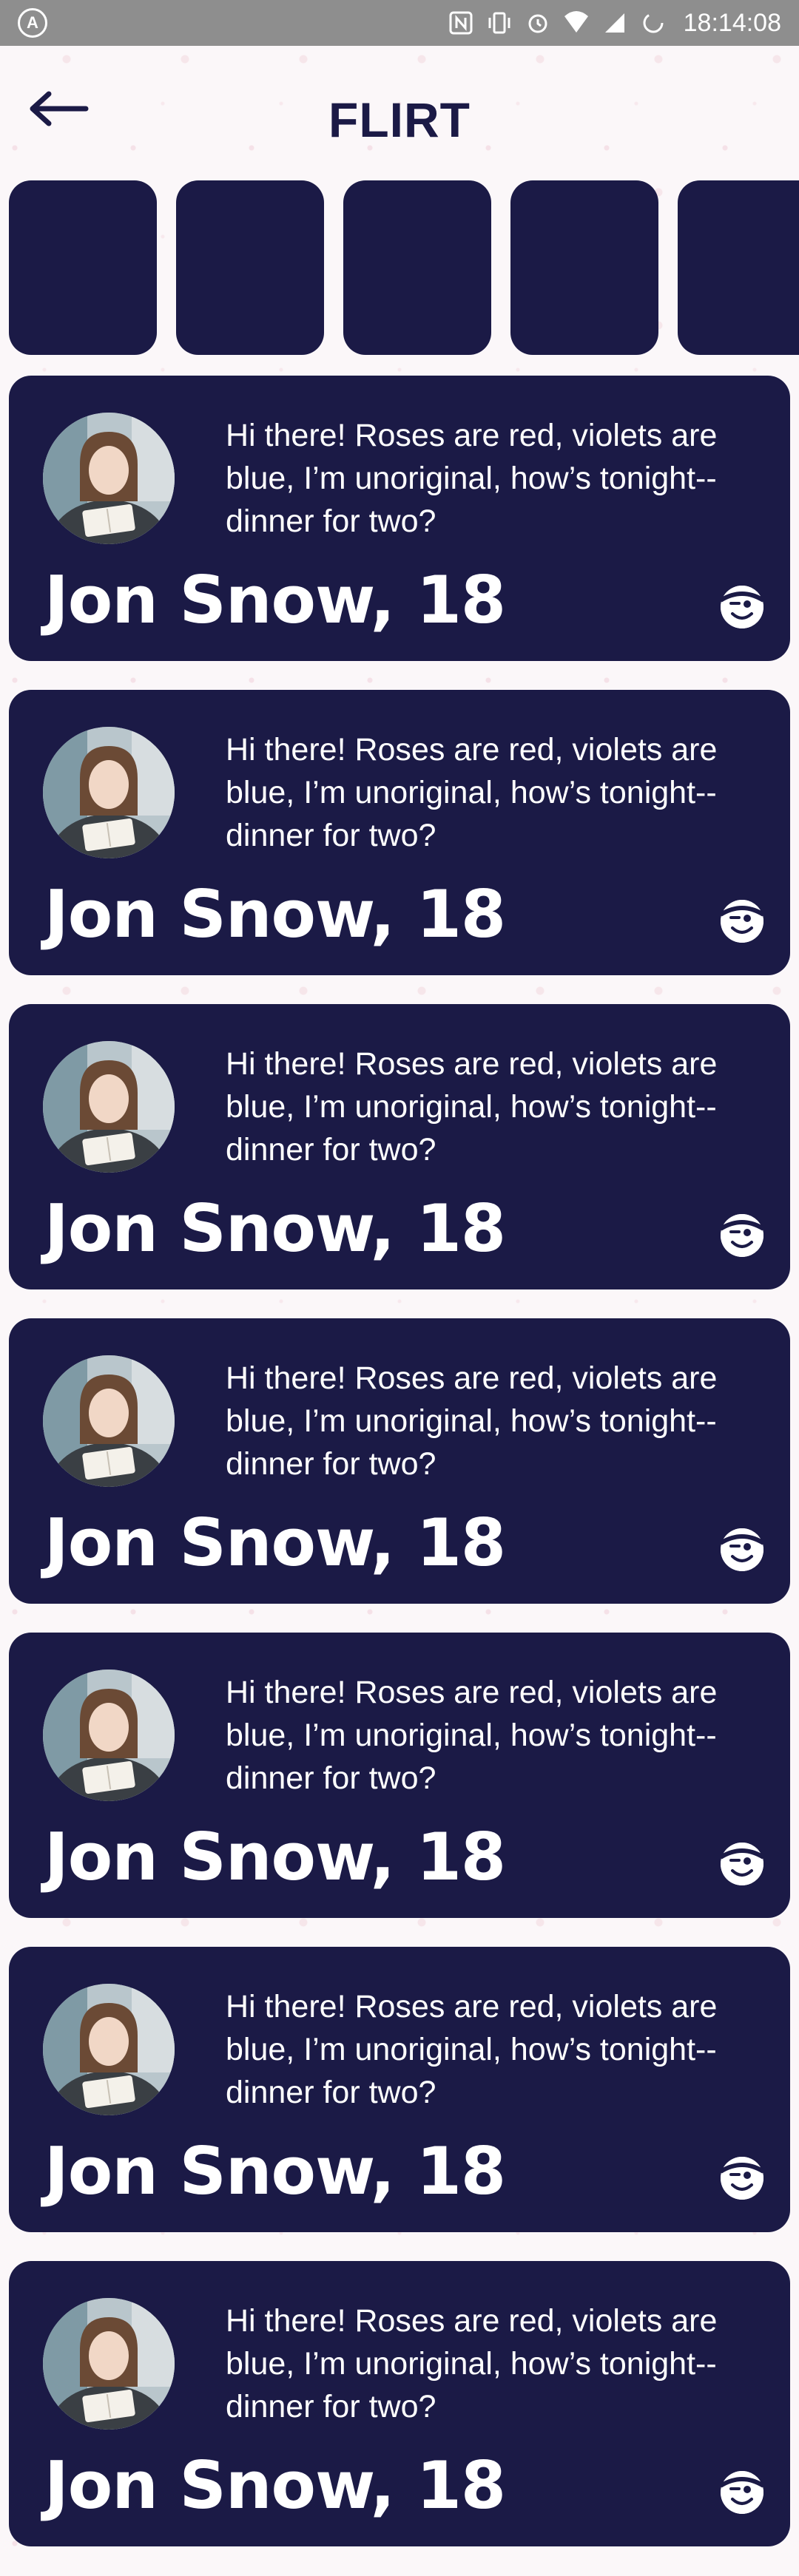  I want to click on app-logo-icon: A, so click(32, 23).